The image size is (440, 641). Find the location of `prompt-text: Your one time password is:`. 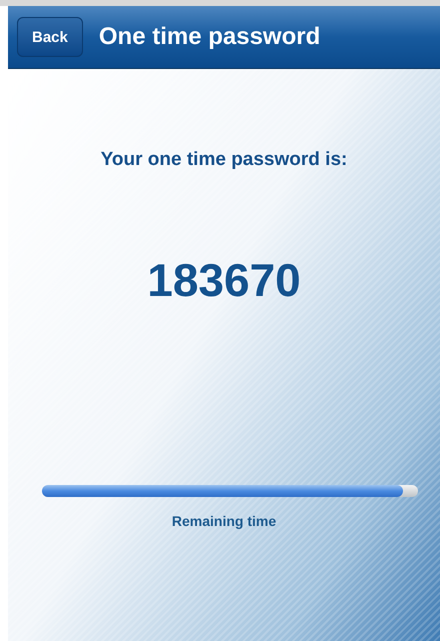

prompt-text: Your one time password is: is located at coordinates (224, 160).